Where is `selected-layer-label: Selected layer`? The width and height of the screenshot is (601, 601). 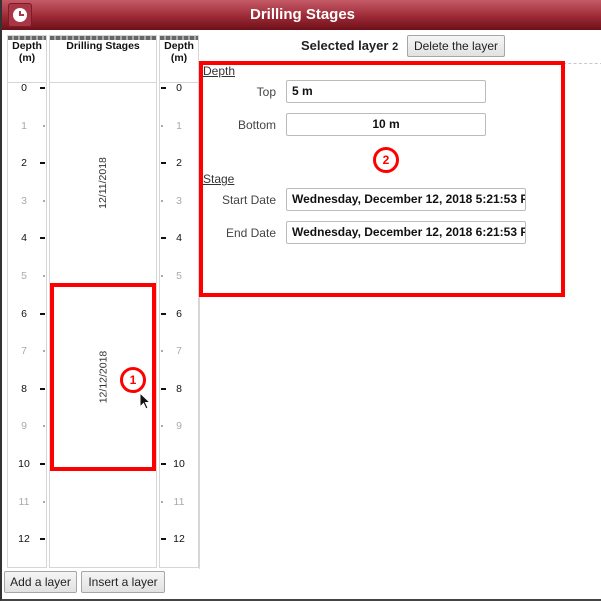
selected-layer-label: Selected layer is located at coordinates (345, 45).